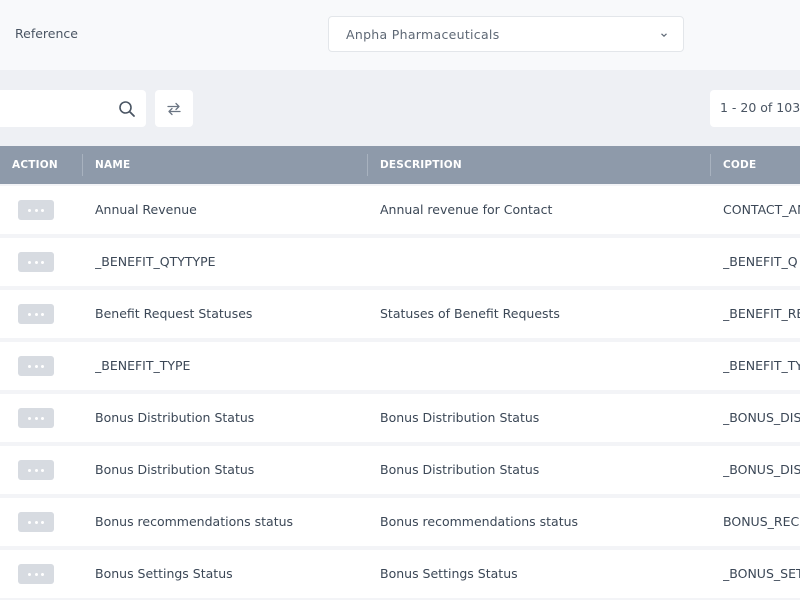 The height and width of the screenshot is (600, 800). I want to click on cell-code: _BONUS_SET, so click(761, 573).